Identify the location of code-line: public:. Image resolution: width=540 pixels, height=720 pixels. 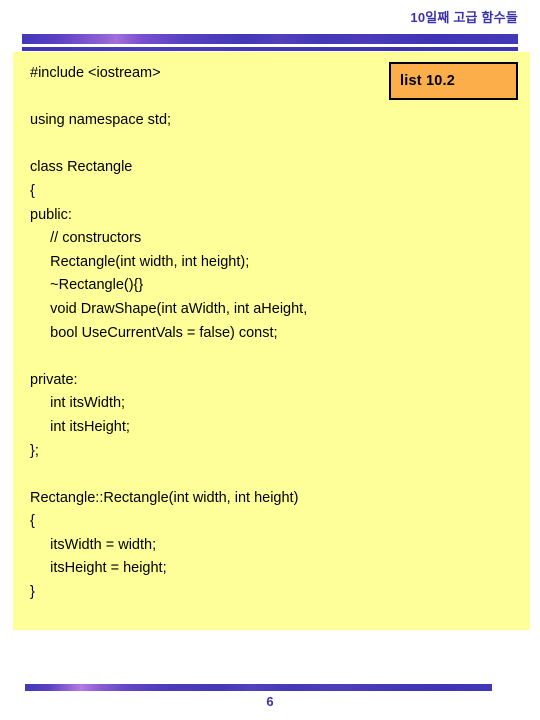
(51, 214).